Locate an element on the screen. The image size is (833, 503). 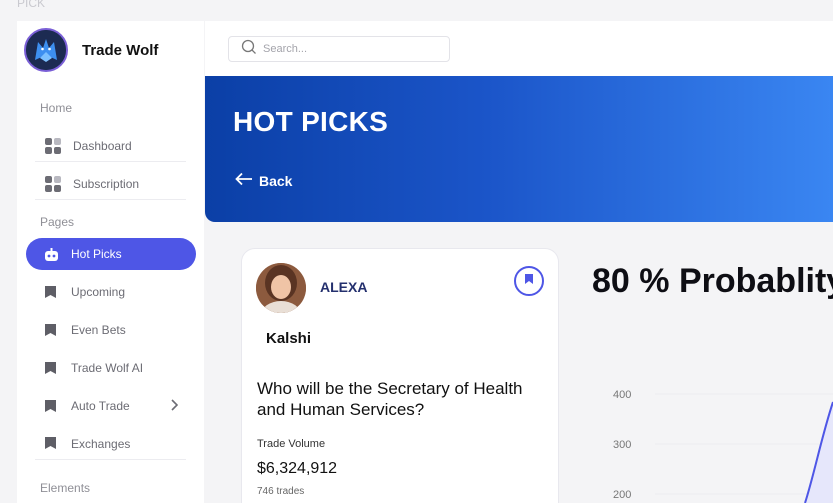
sidebar-item-trade-wolf-ai: Trade Wolf AI is located at coordinates (111, 368).